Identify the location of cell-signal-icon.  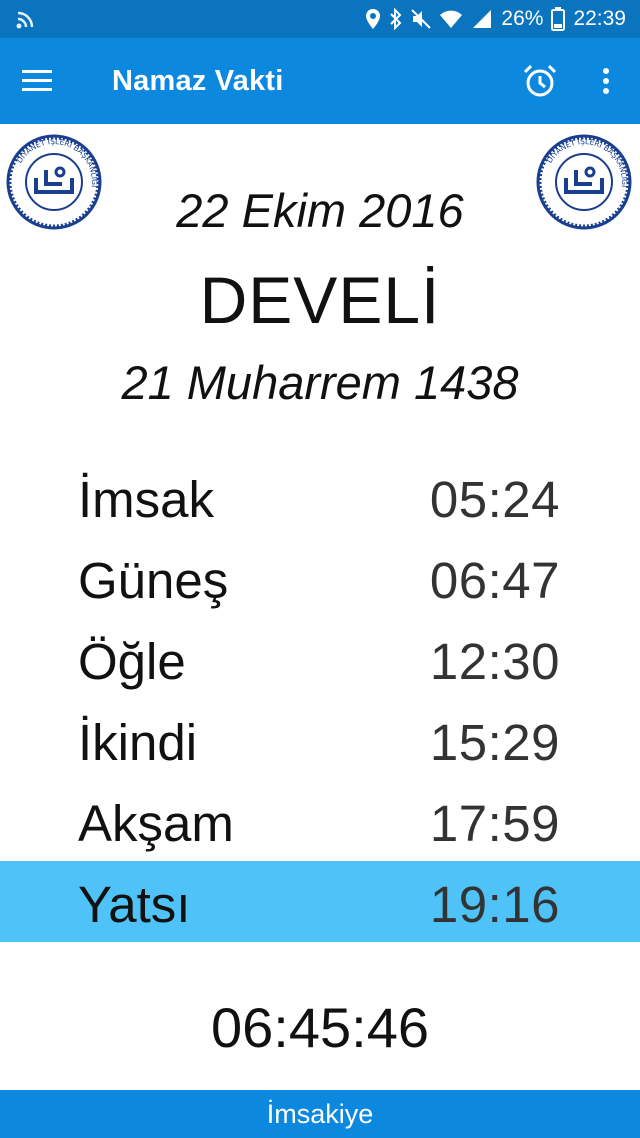
(482, 19).